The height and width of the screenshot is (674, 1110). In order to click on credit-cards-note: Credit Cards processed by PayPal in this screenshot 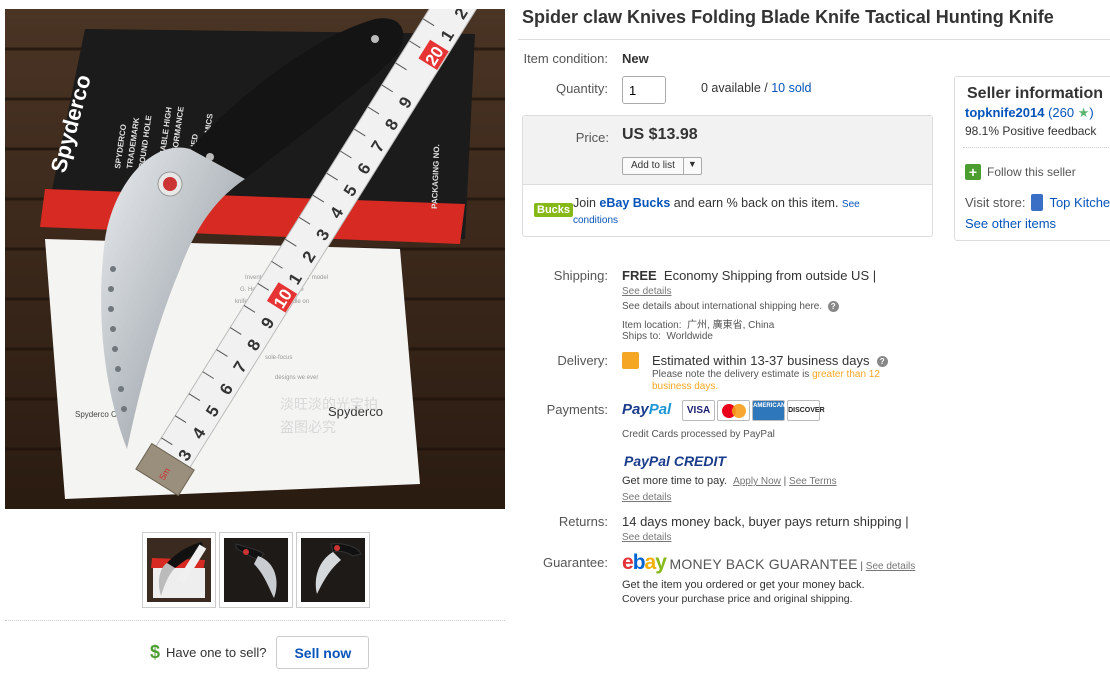, I will do `click(698, 434)`.